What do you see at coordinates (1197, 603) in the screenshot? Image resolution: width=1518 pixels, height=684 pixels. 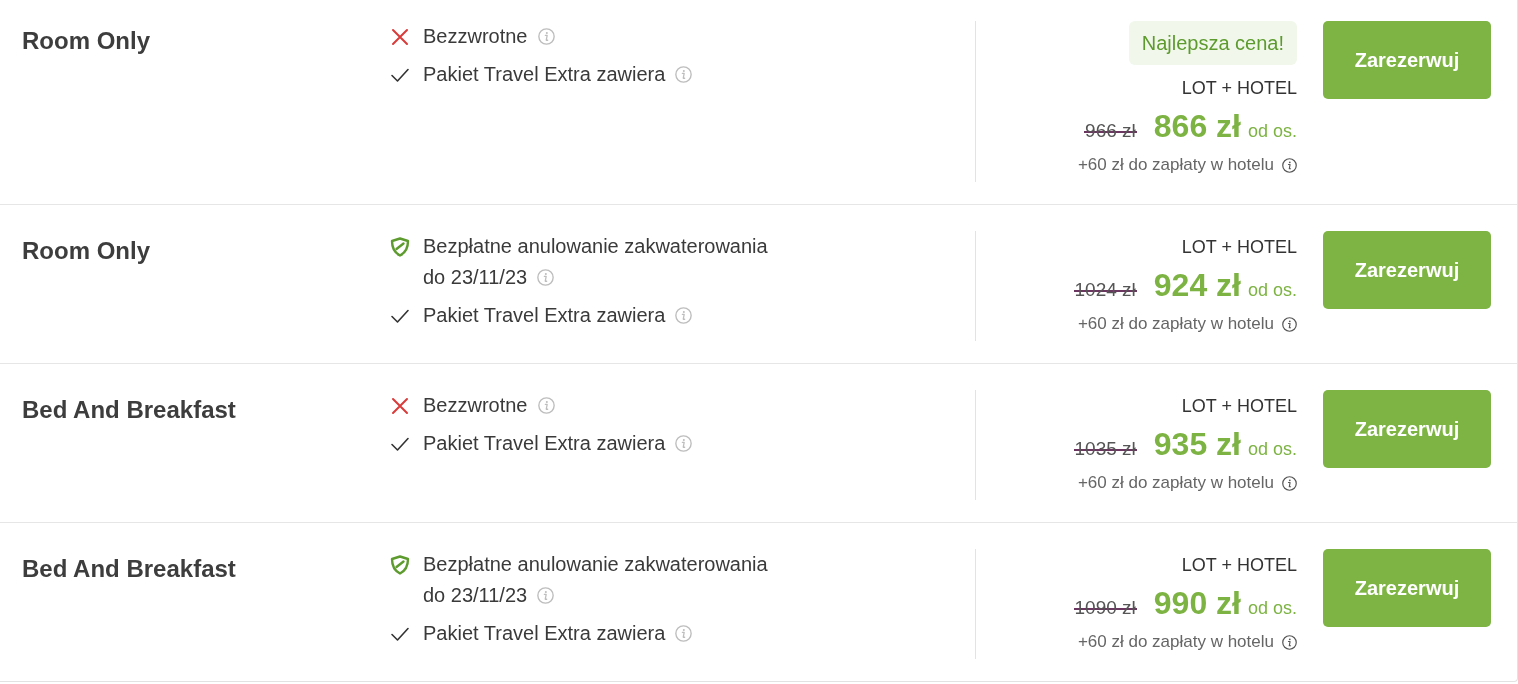 I see `price: 990 zł` at bounding box center [1197, 603].